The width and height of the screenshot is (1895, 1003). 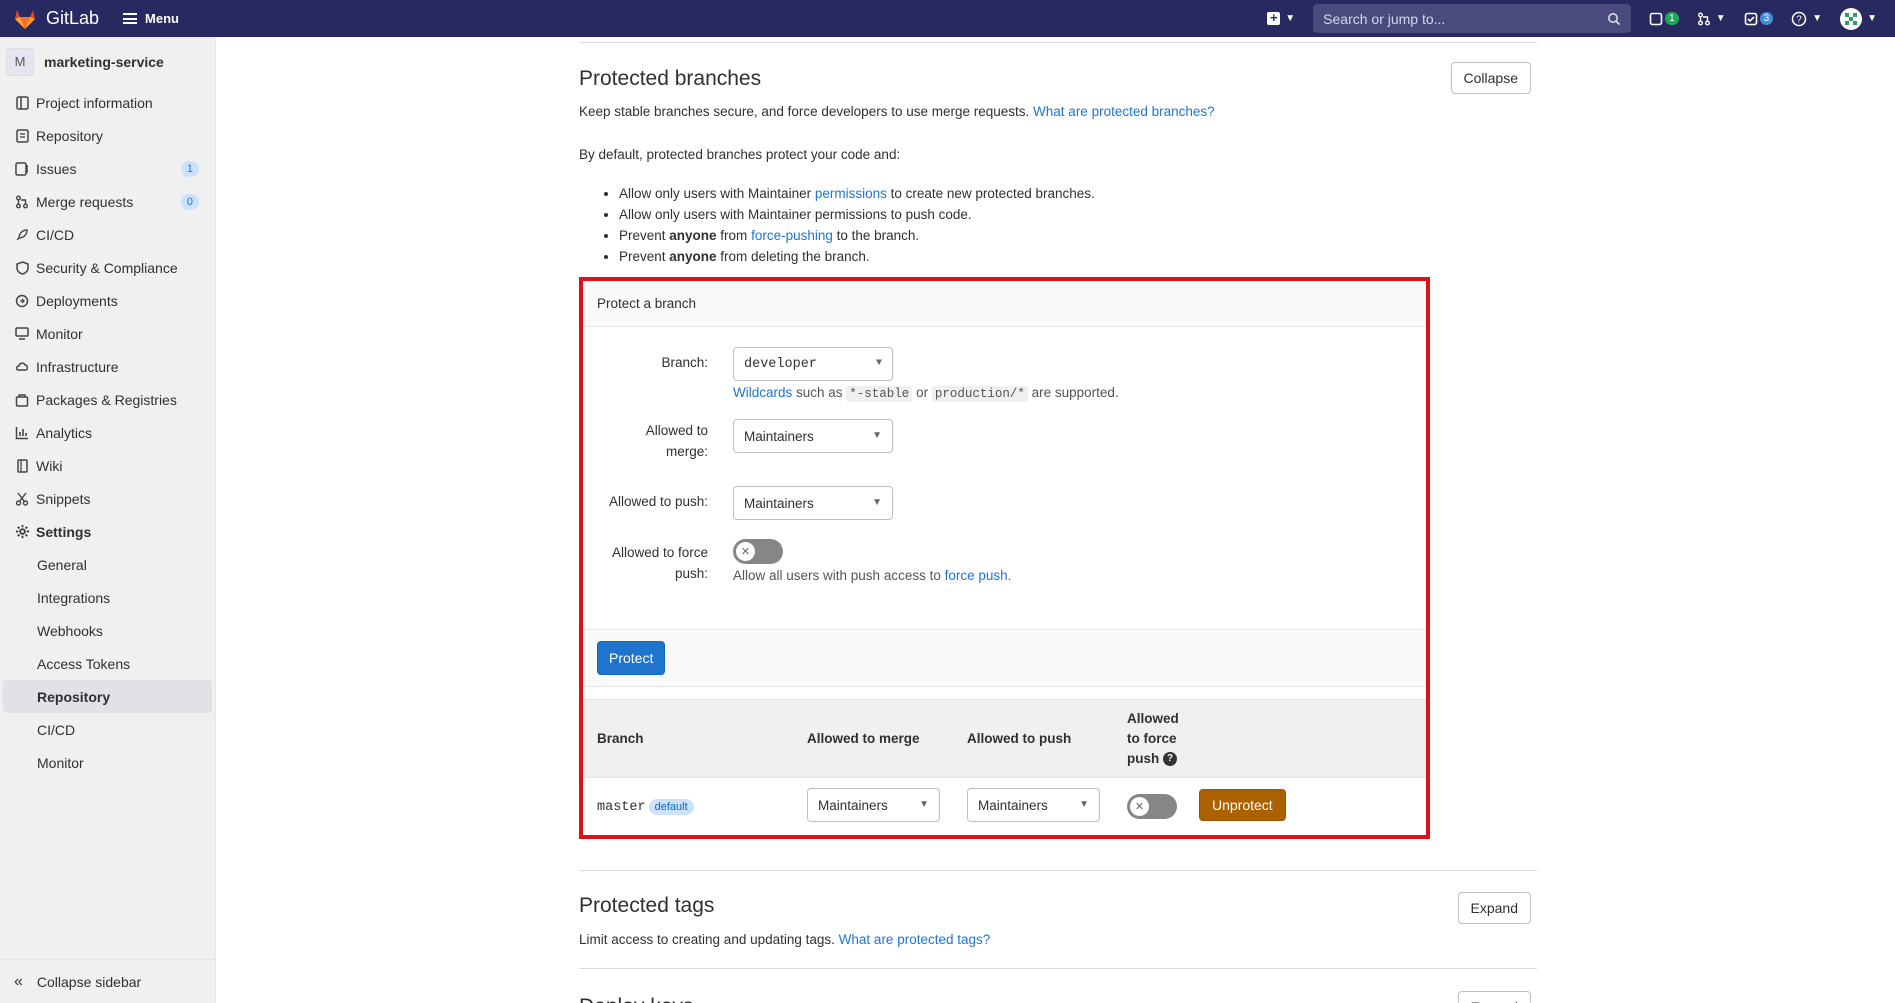 I want to click on sidebar-item-ci-cd: CI/CD, so click(x=107, y=234).